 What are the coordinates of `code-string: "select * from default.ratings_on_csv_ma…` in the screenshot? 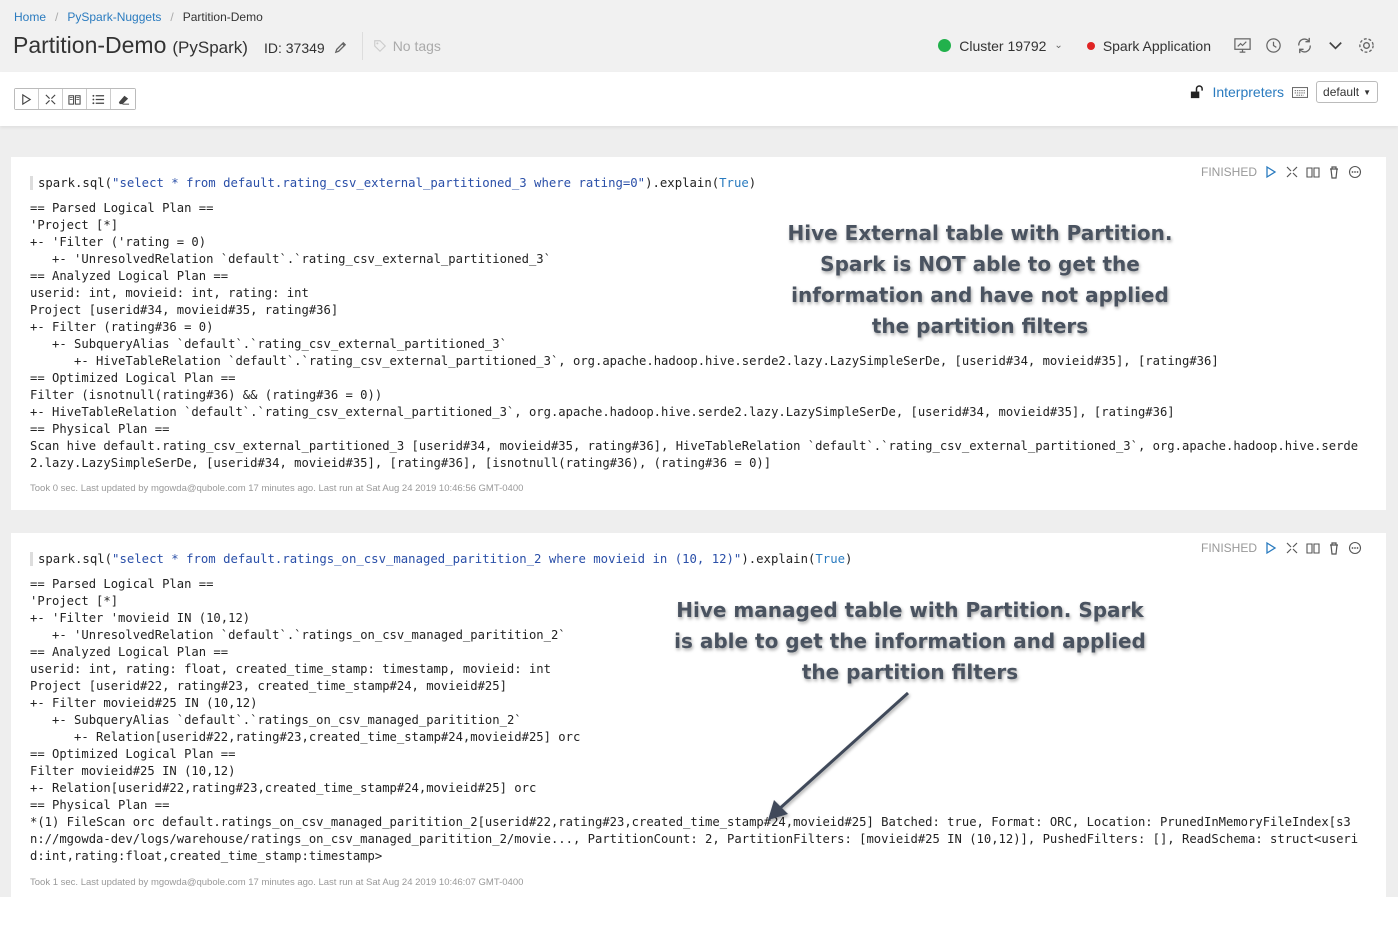 It's located at (427, 559).